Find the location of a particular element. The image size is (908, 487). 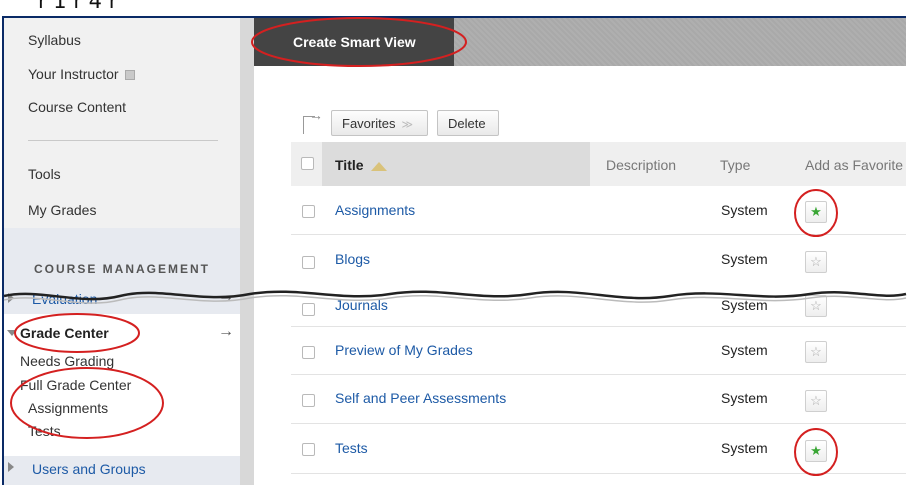

favorites-button: Favorites ≫ is located at coordinates (379, 123).